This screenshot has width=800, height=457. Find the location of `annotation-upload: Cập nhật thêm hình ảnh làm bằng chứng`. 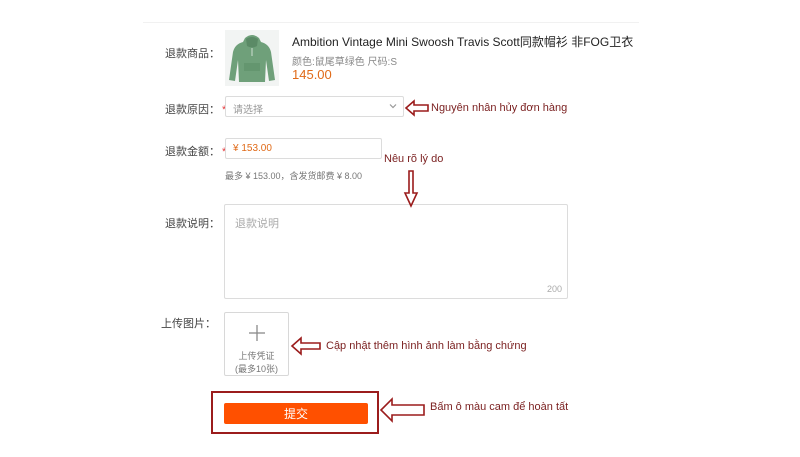

annotation-upload: Cập nhật thêm hình ảnh làm bằng chứng is located at coordinates (426, 346).